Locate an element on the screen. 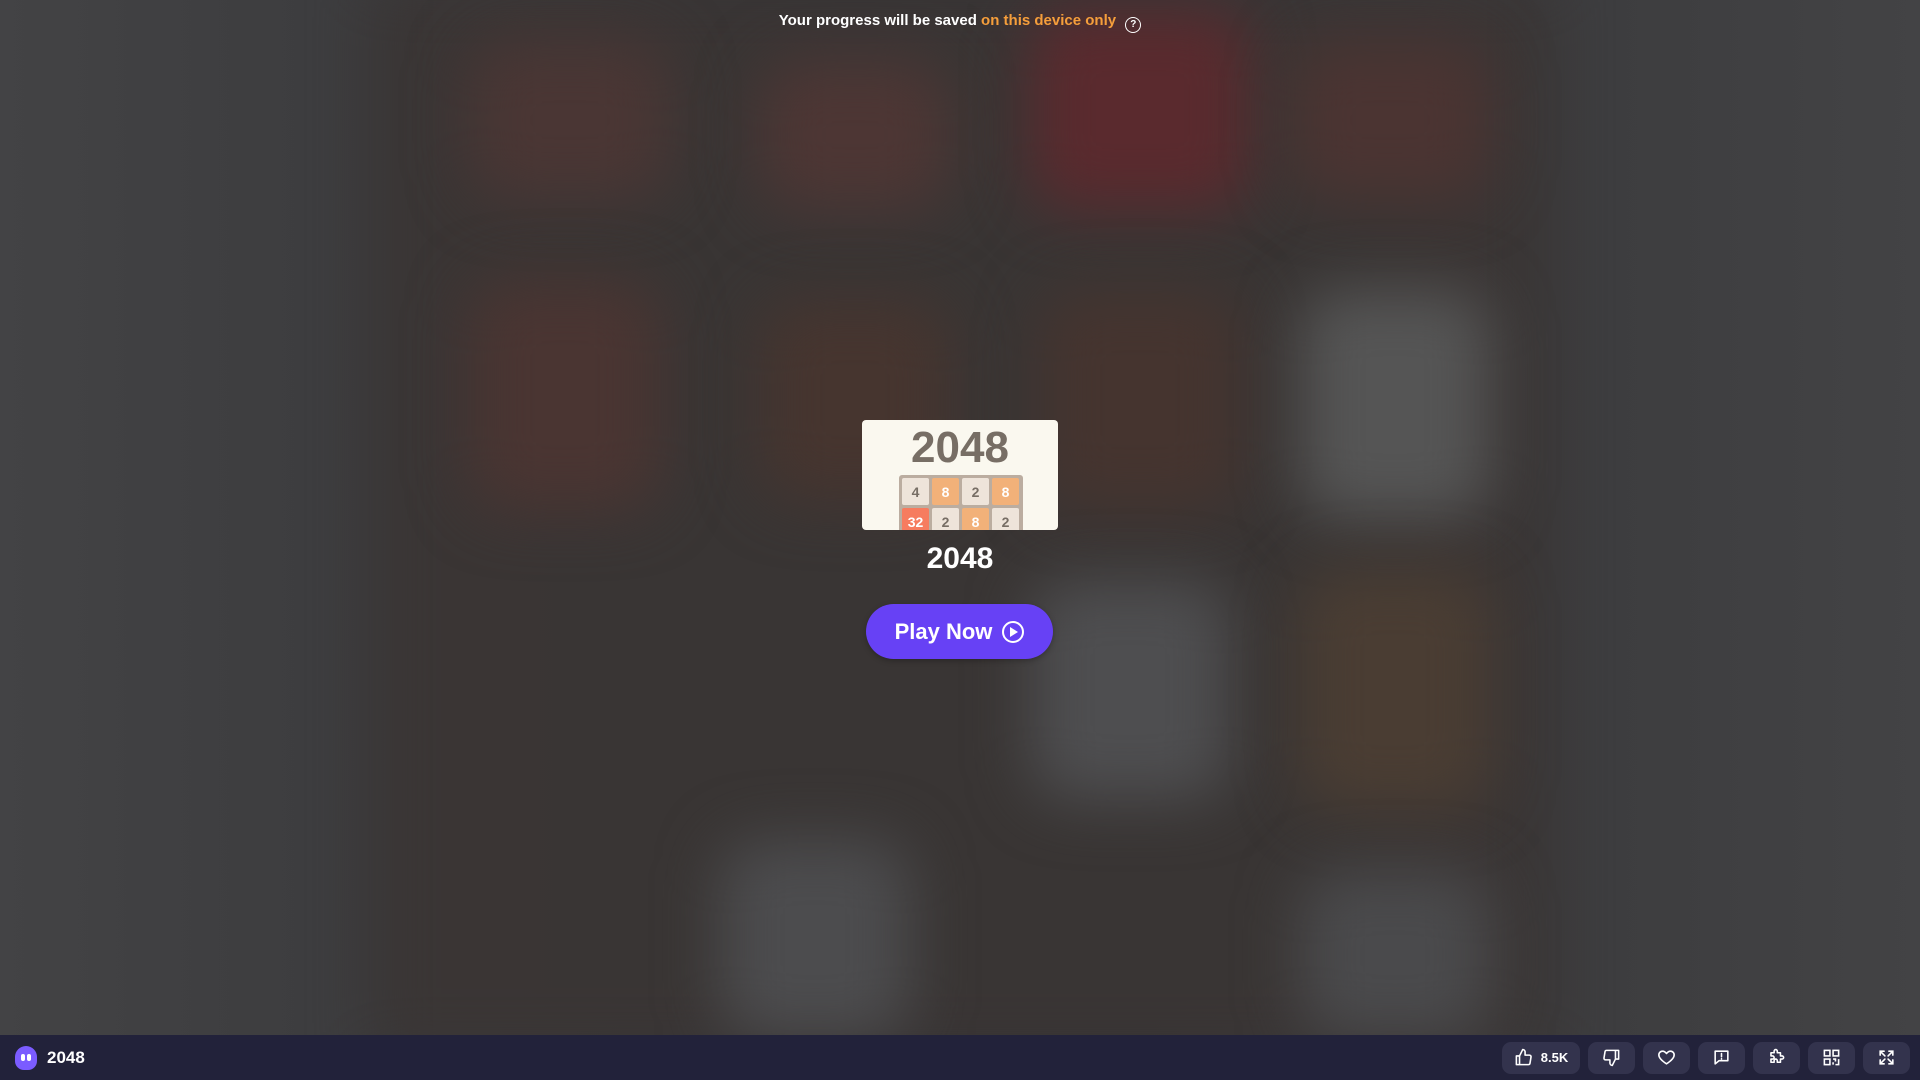 This screenshot has height=1080, width=1920. thumbnail-tile: 32 is located at coordinates (915, 519).